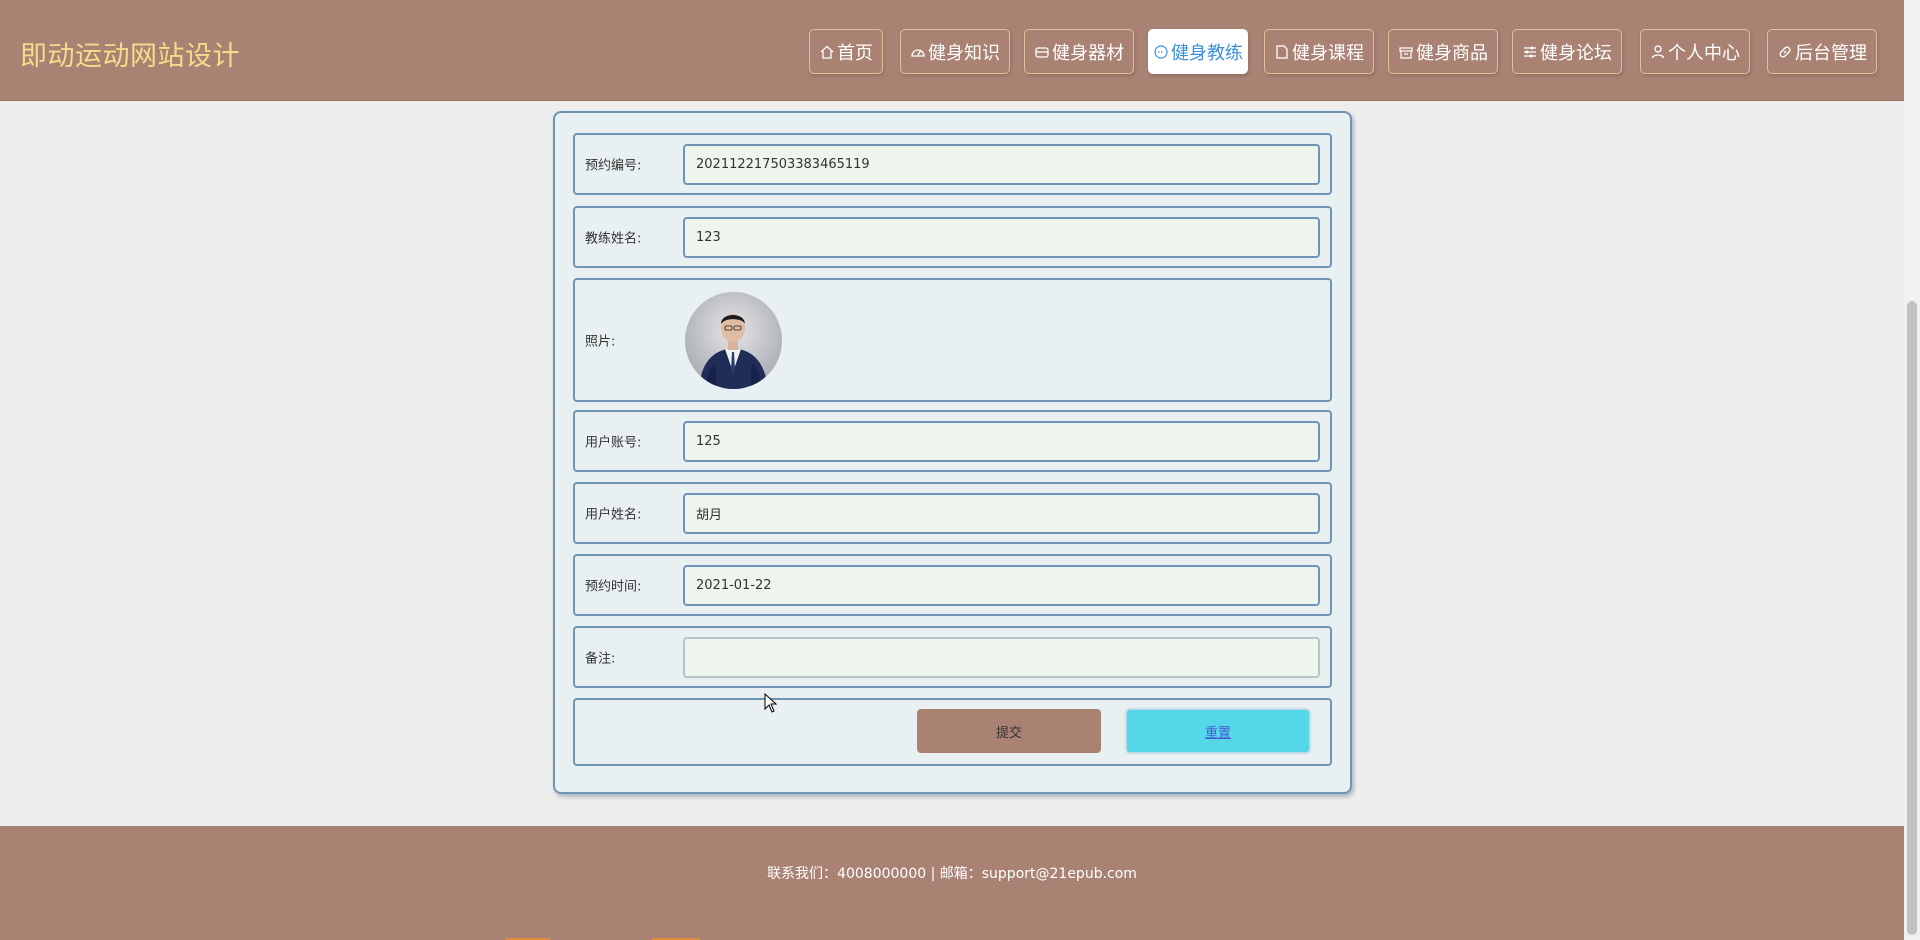 This screenshot has height=940, width=1920. I want to click on user-name-input: 胡月, so click(1001, 513).